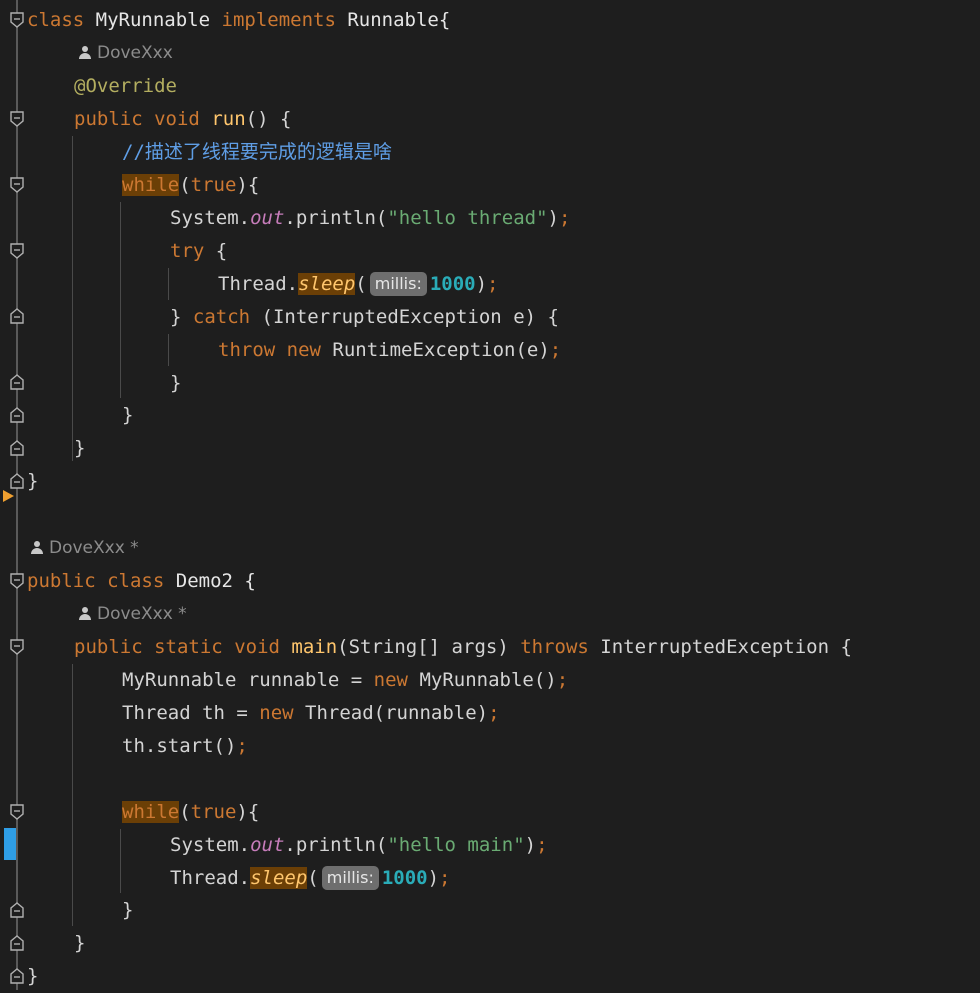 This screenshot has height=993, width=980. Describe the element at coordinates (467, 218) in the screenshot. I see `string-literal: "hello thread"` at that location.